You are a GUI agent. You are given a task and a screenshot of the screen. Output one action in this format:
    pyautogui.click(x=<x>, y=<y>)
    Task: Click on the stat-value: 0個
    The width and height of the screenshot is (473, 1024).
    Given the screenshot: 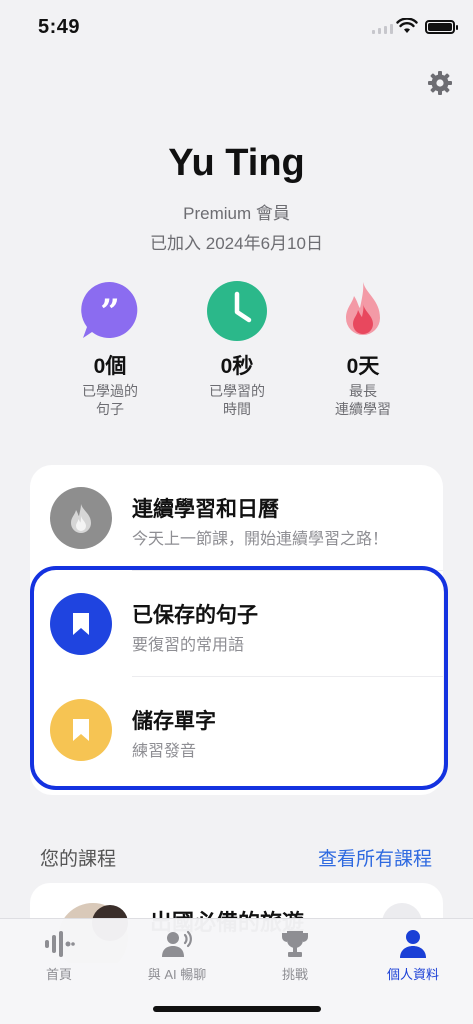 What is the action you would take?
    pyautogui.click(x=110, y=366)
    